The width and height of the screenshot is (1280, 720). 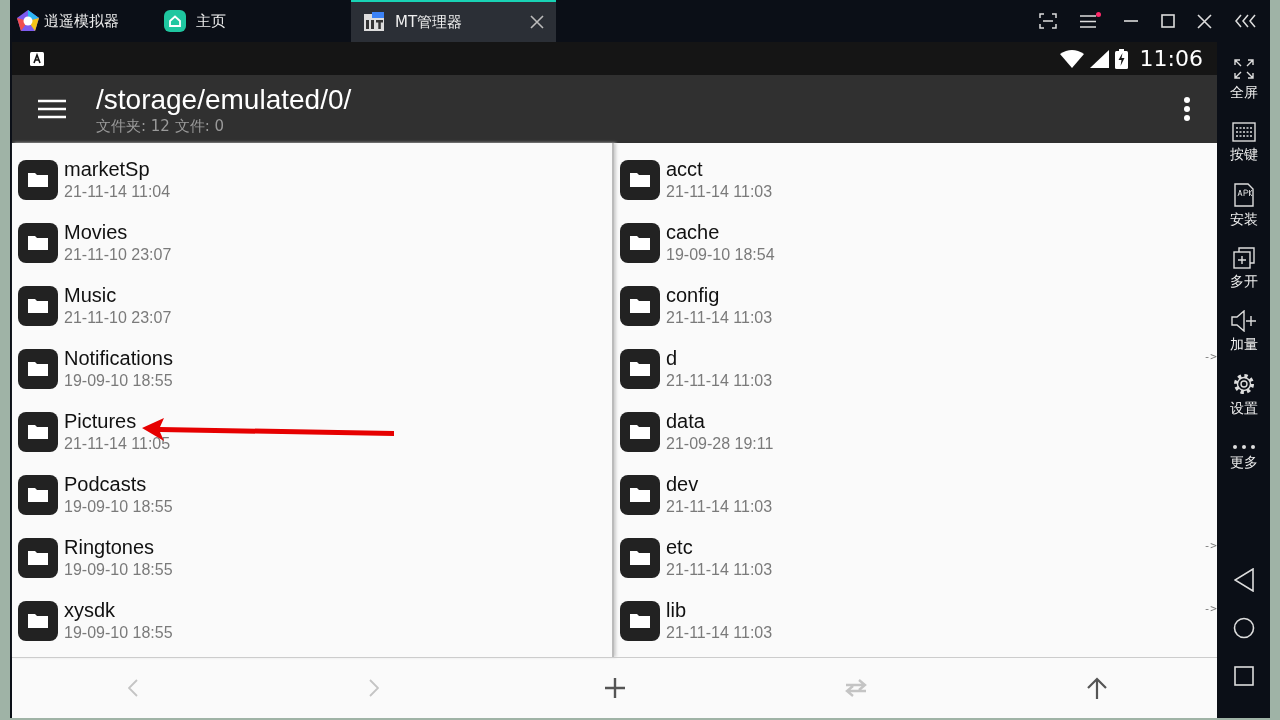 What do you see at coordinates (1048, 21) in the screenshot?
I see `screenshot-icon` at bounding box center [1048, 21].